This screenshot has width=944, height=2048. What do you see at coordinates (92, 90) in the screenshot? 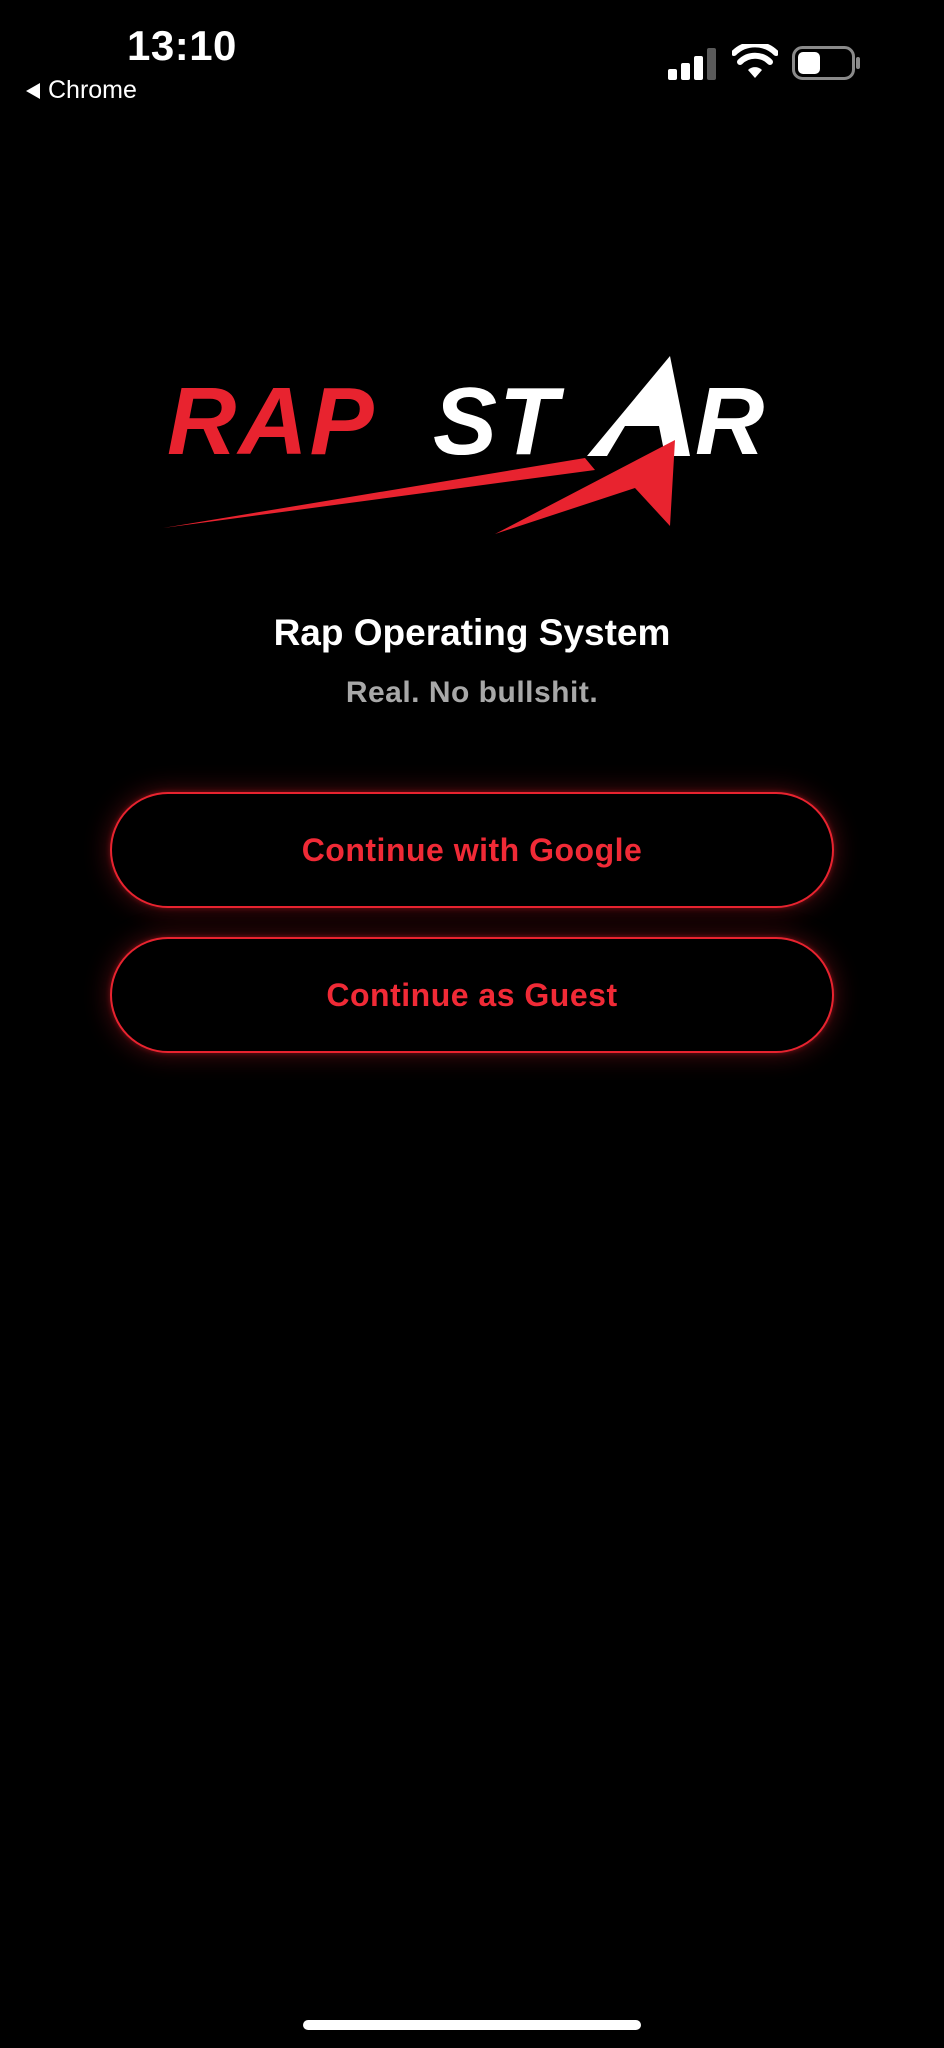
I see `back-app-label: Chrome` at bounding box center [92, 90].